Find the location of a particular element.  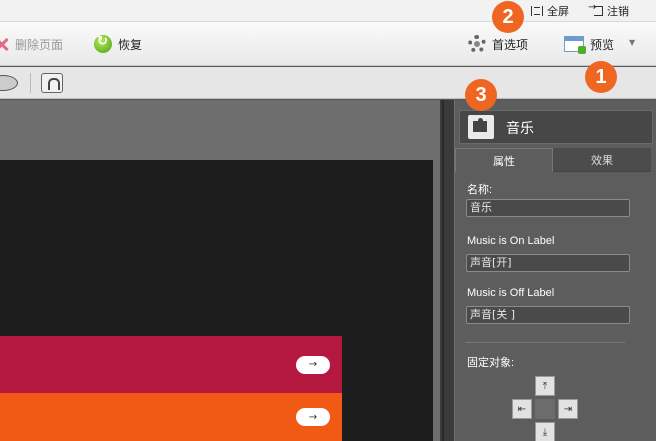

delete-icon is located at coordinates (4, 44).